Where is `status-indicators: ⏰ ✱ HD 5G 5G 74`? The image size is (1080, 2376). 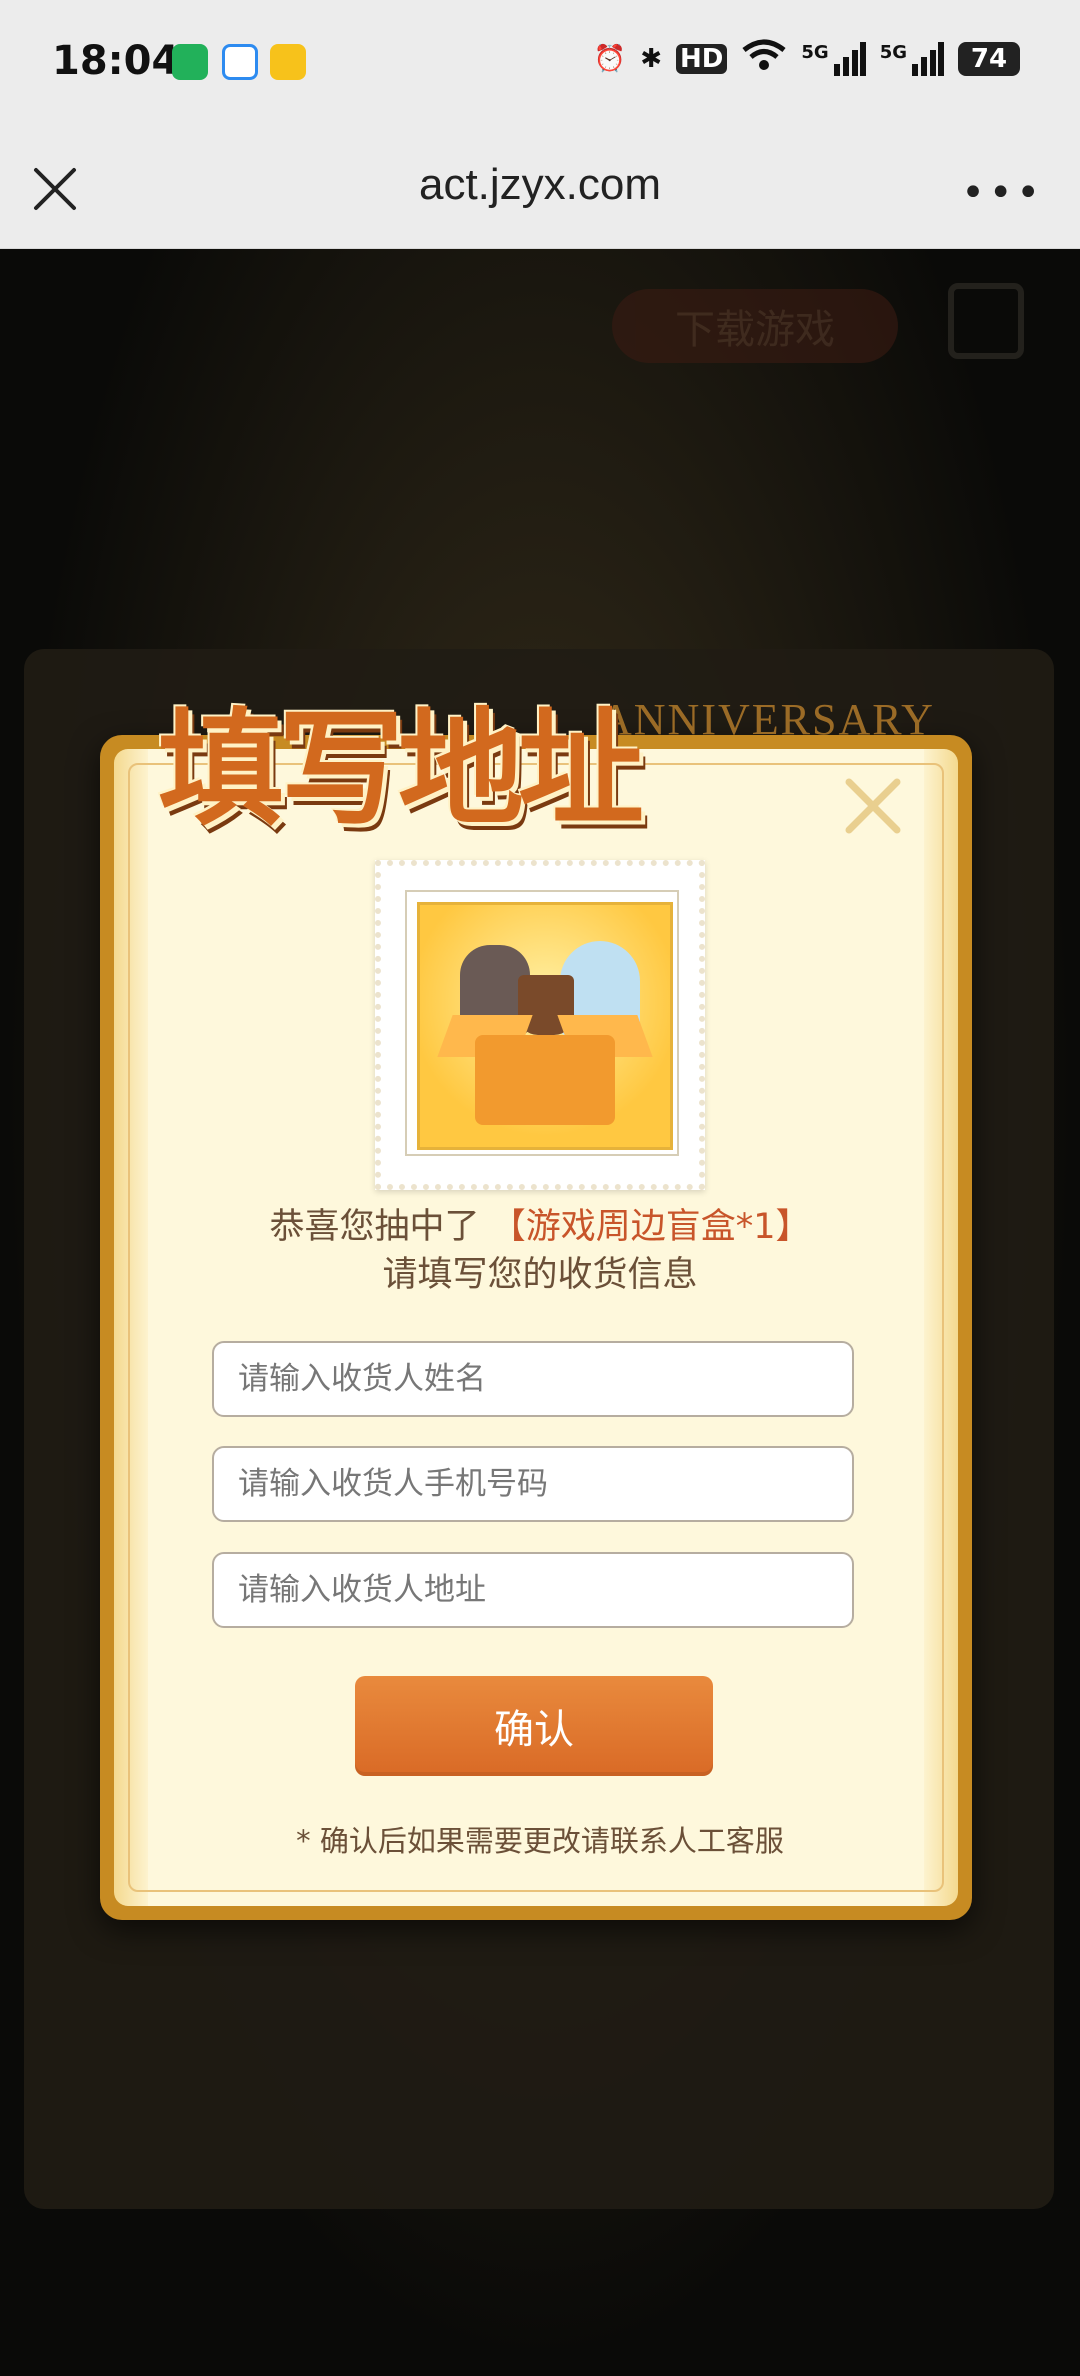 status-indicators: ⏰ ✱ HD 5G 5G 74 is located at coordinates (807, 58).